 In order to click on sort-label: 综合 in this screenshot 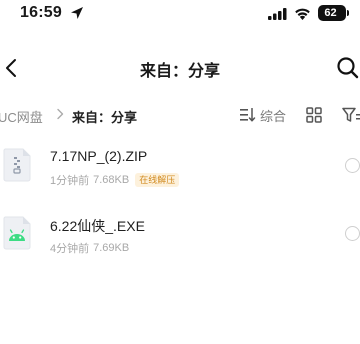, I will do `click(273, 116)`.